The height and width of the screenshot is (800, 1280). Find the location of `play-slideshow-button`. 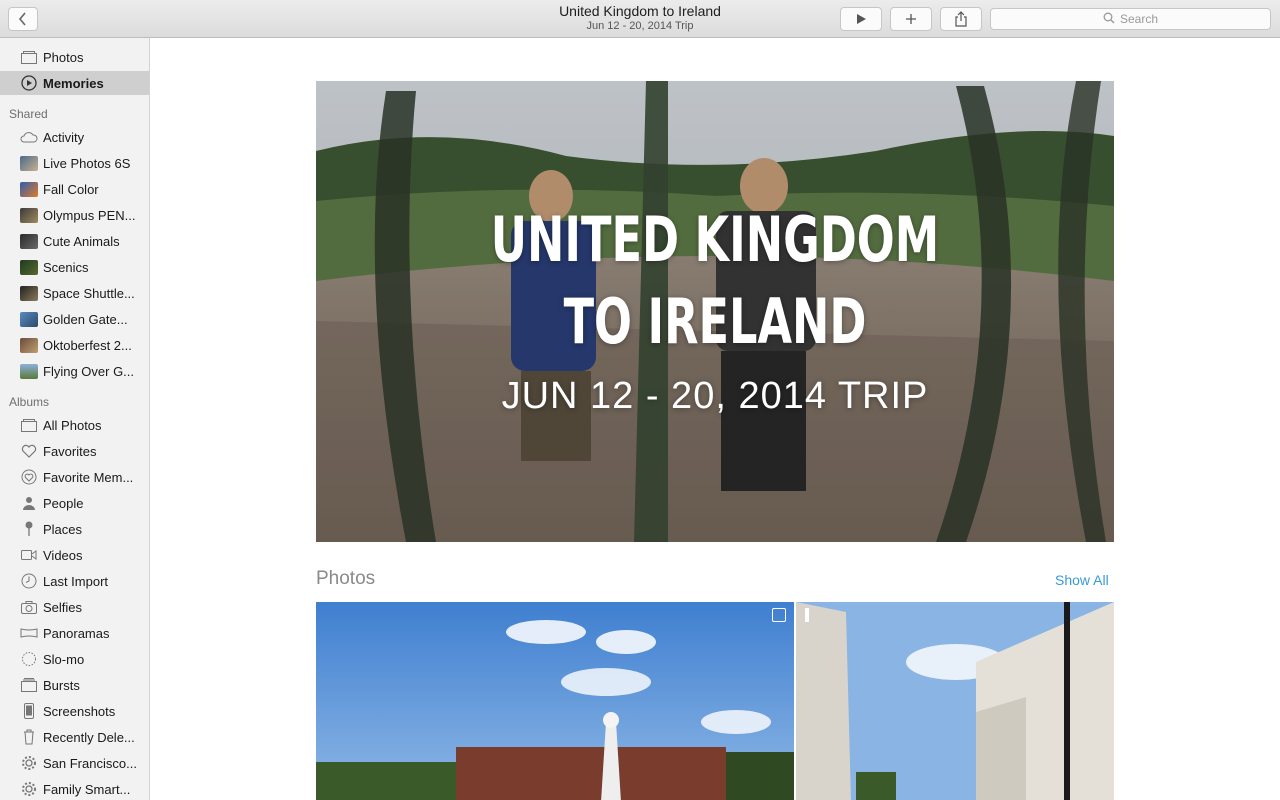

play-slideshow-button is located at coordinates (861, 19).